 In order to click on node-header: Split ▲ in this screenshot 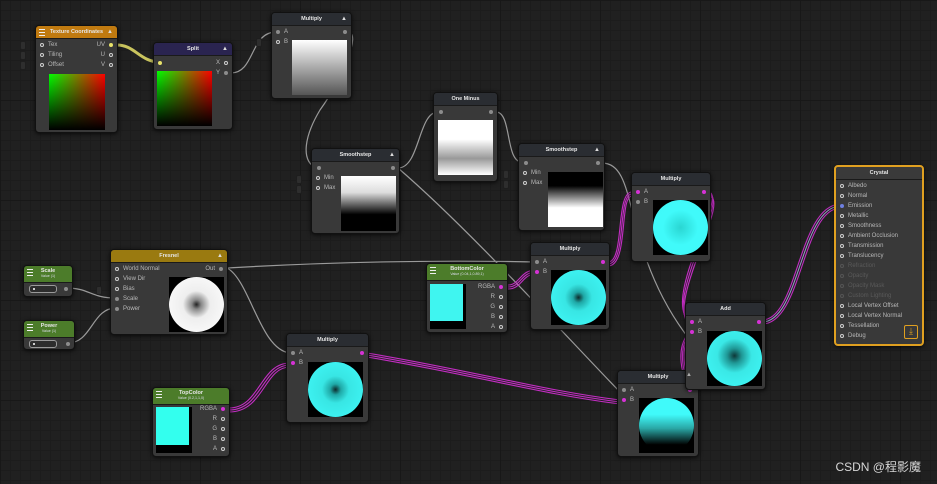, I will do `click(193, 49)`.